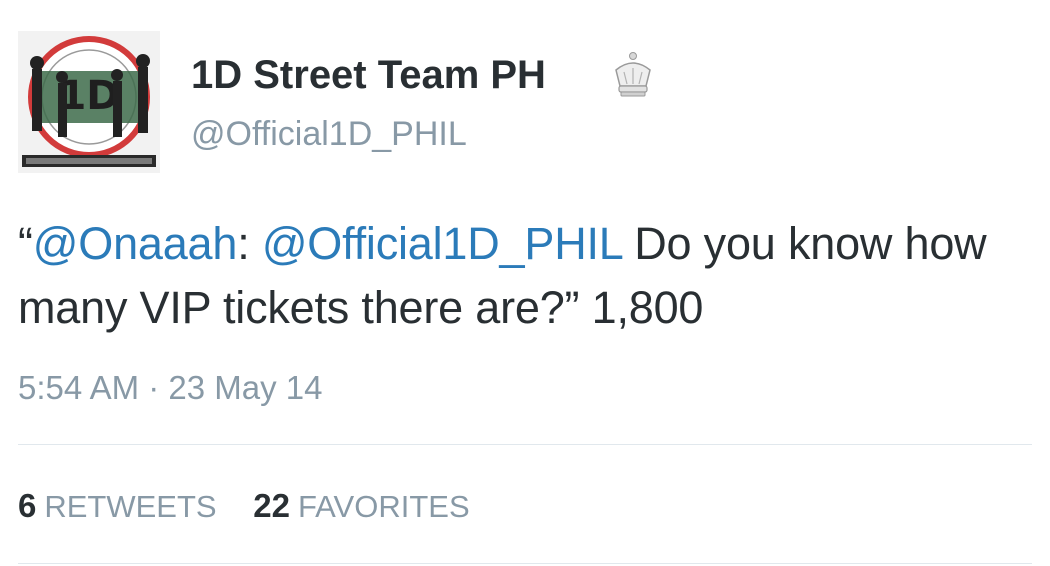 This screenshot has width=1050, height=566. What do you see at coordinates (442, 243) in the screenshot?
I see `mention-official1d-phil: @Official1D_PHIL` at bounding box center [442, 243].